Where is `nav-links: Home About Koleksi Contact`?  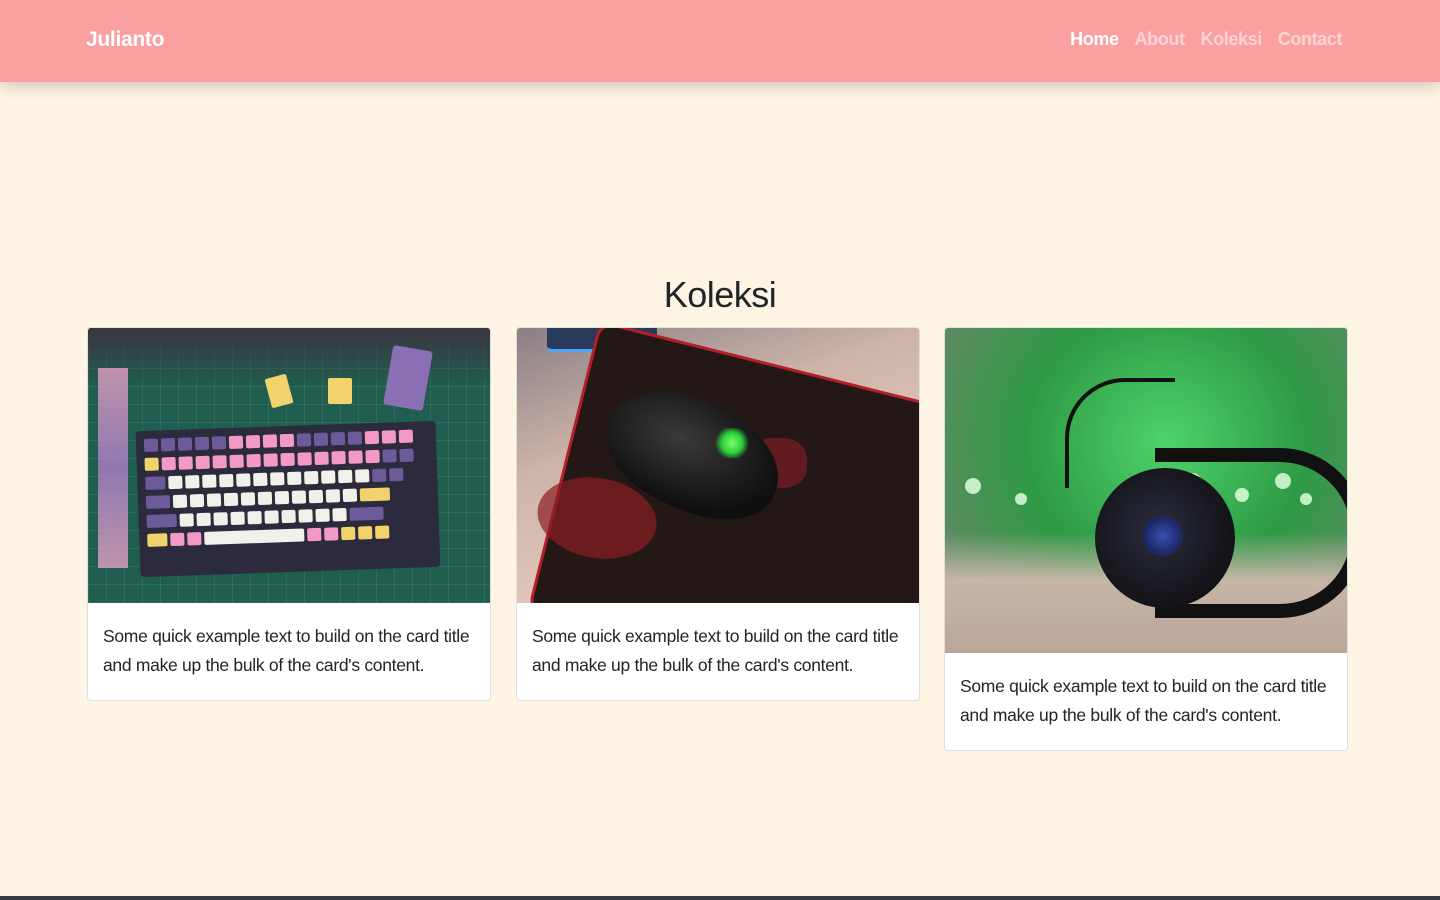
nav-links: Home About Koleksi Contact is located at coordinates (1206, 39).